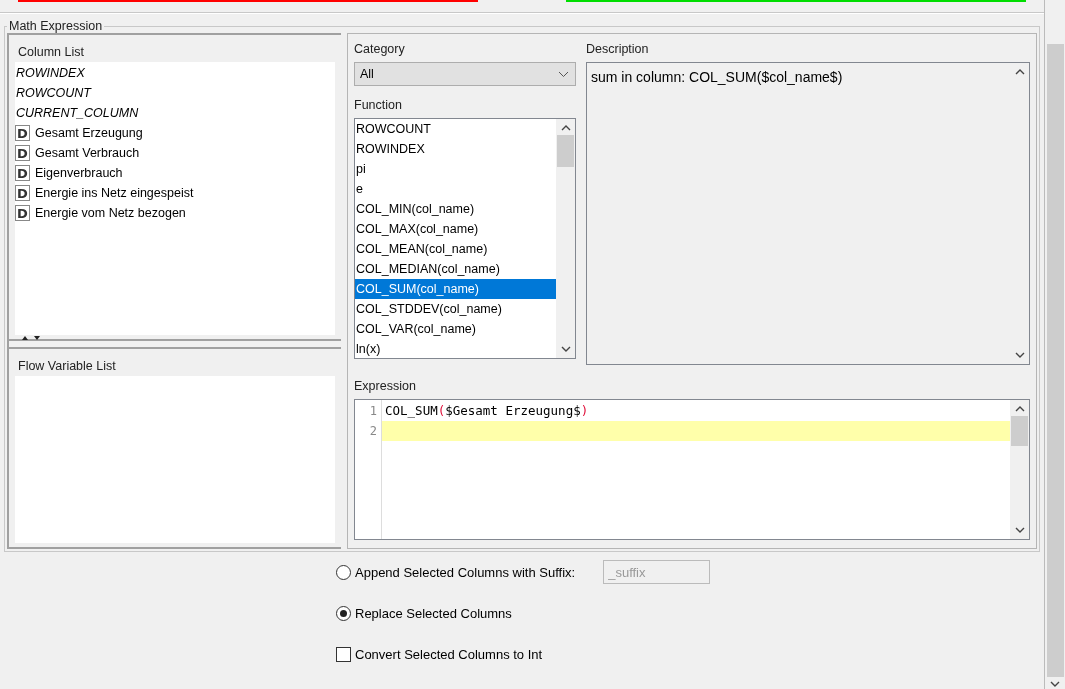  What do you see at coordinates (67, 366) in the screenshot?
I see `panel-title: Flow Variable List` at bounding box center [67, 366].